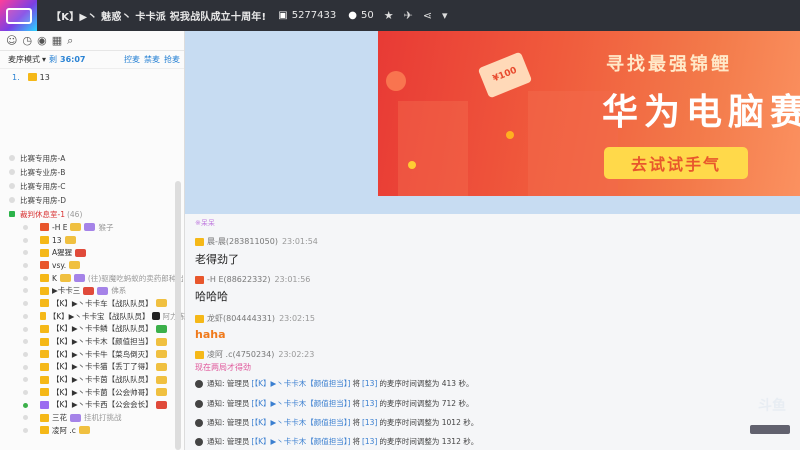  What do you see at coordinates (228, 383) in the screenshot?
I see `notice-prefix: 通知: 管理员` at bounding box center [228, 383].